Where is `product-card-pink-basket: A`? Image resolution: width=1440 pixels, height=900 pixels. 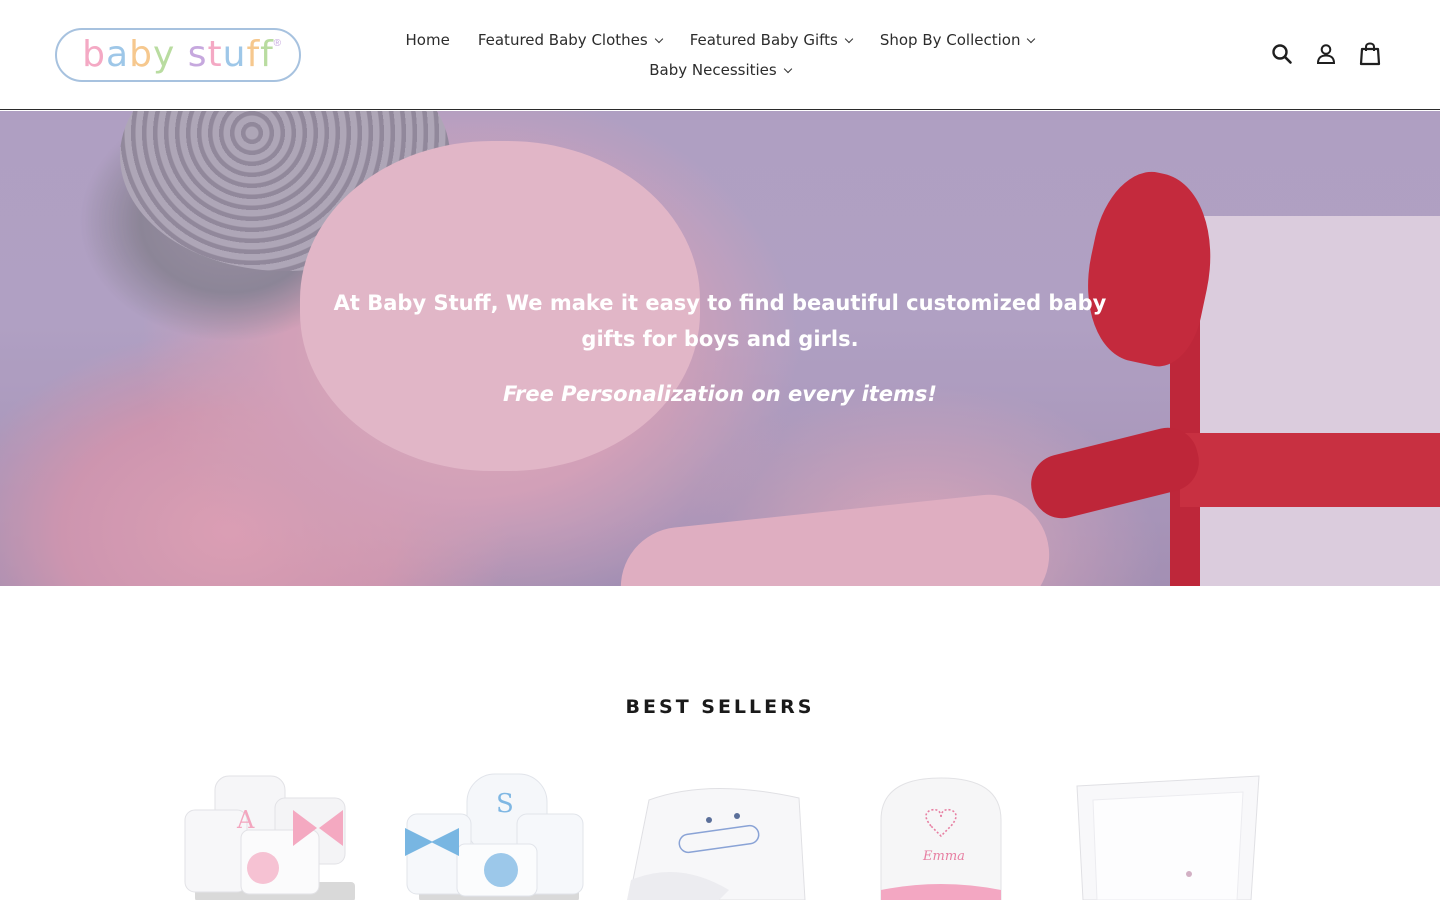
product-card-pink-basket: A is located at coordinates (275, 835).